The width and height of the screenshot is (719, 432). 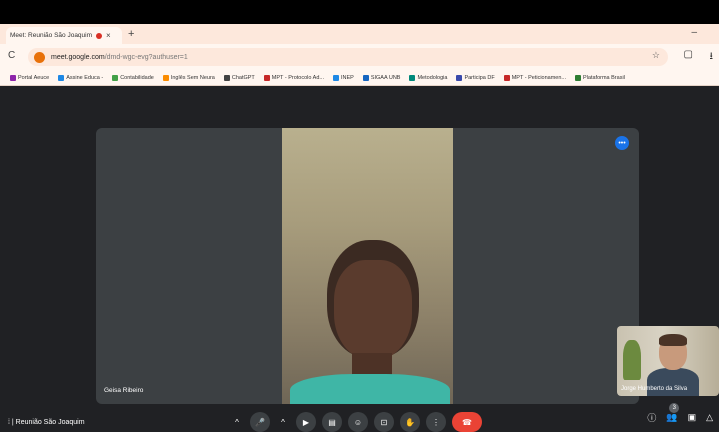 I want to click on meeting-title: ⁞ | Reunião São Joaquim, so click(x=46, y=422).